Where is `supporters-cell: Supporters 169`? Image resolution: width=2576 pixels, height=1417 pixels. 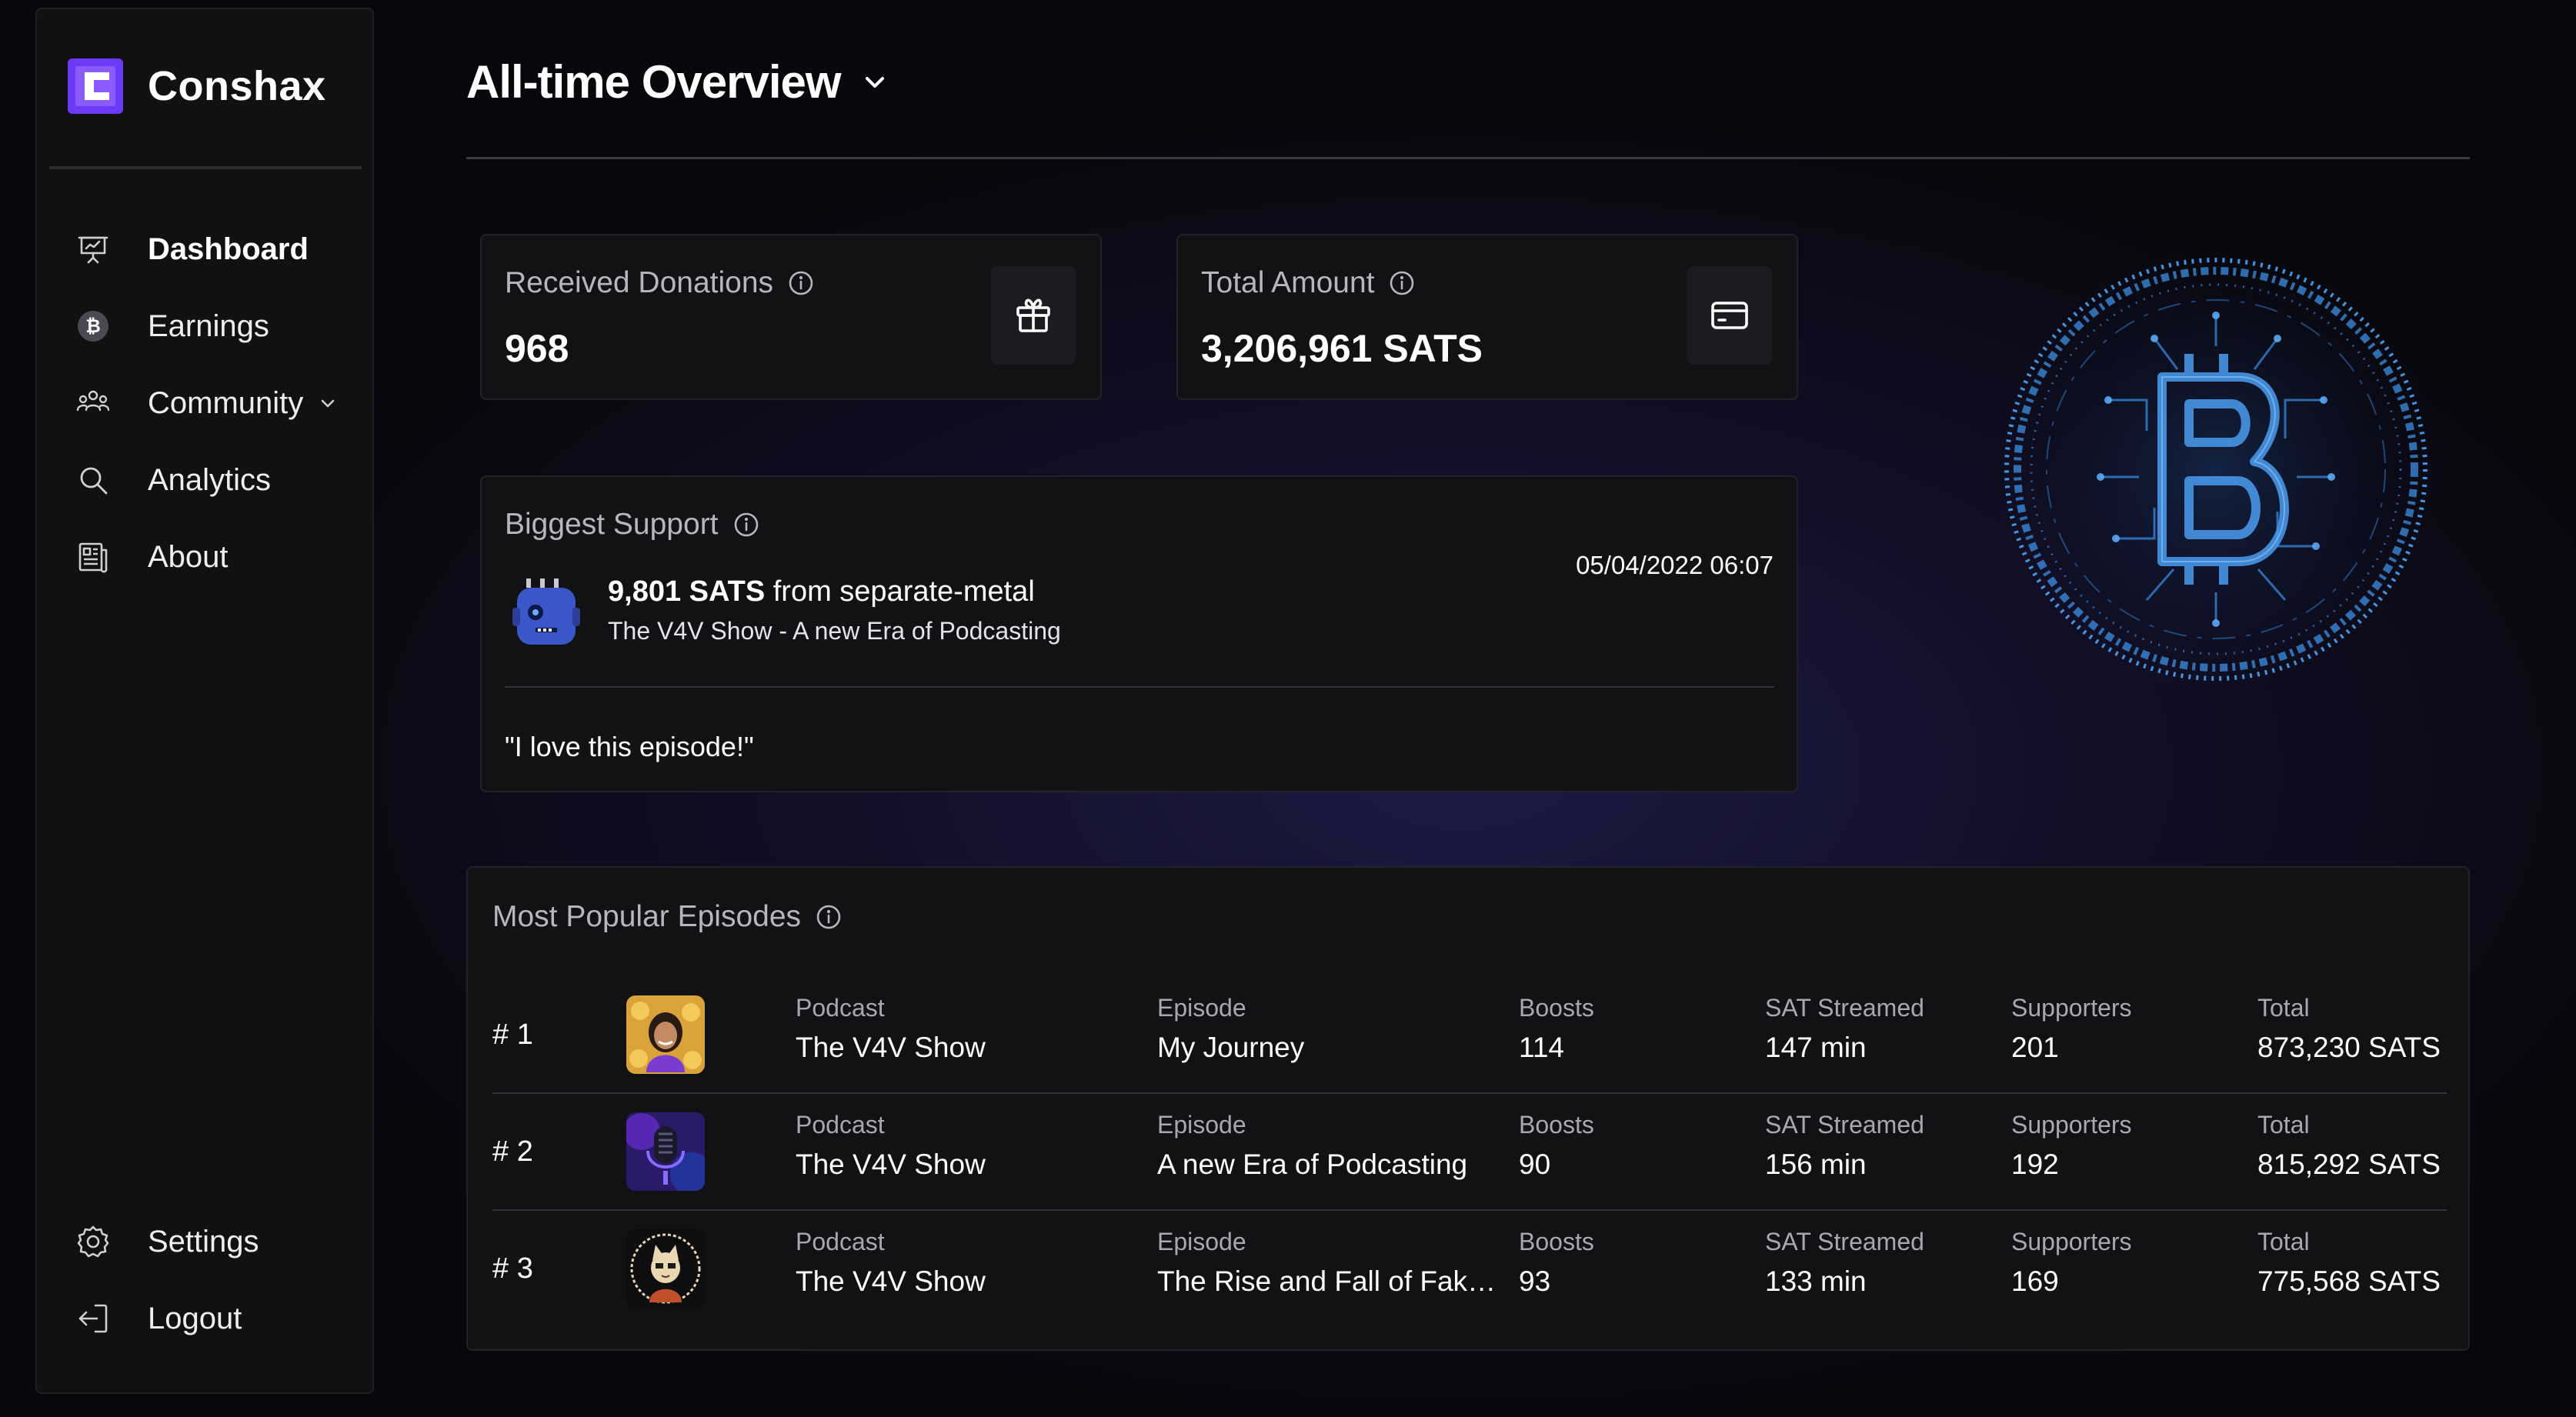 supporters-cell: Supporters 169 is located at coordinates (2127, 1263).